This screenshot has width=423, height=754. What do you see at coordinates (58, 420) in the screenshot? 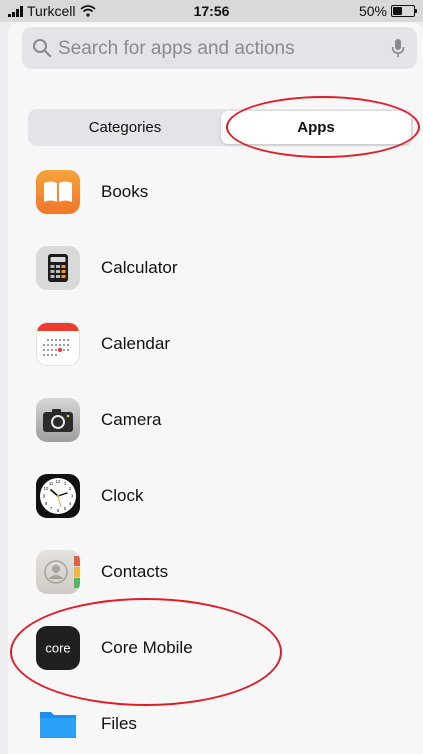
I see `camera-icon` at bounding box center [58, 420].